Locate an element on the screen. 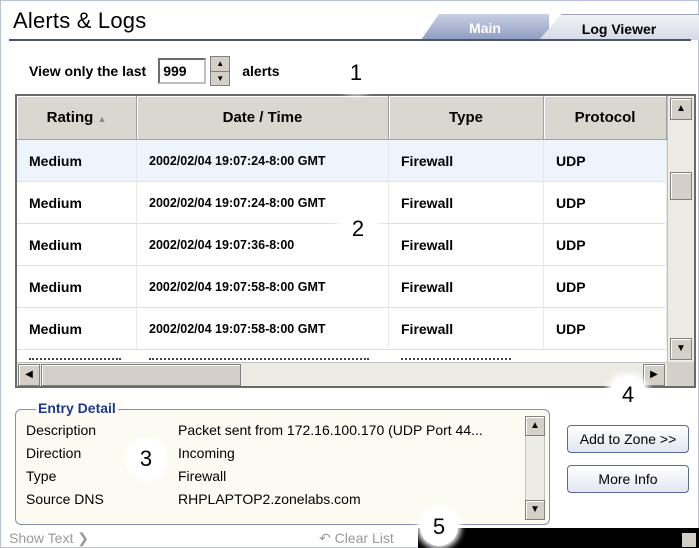 The image size is (699, 548). tab-main: Main is located at coordinates (485, 27).